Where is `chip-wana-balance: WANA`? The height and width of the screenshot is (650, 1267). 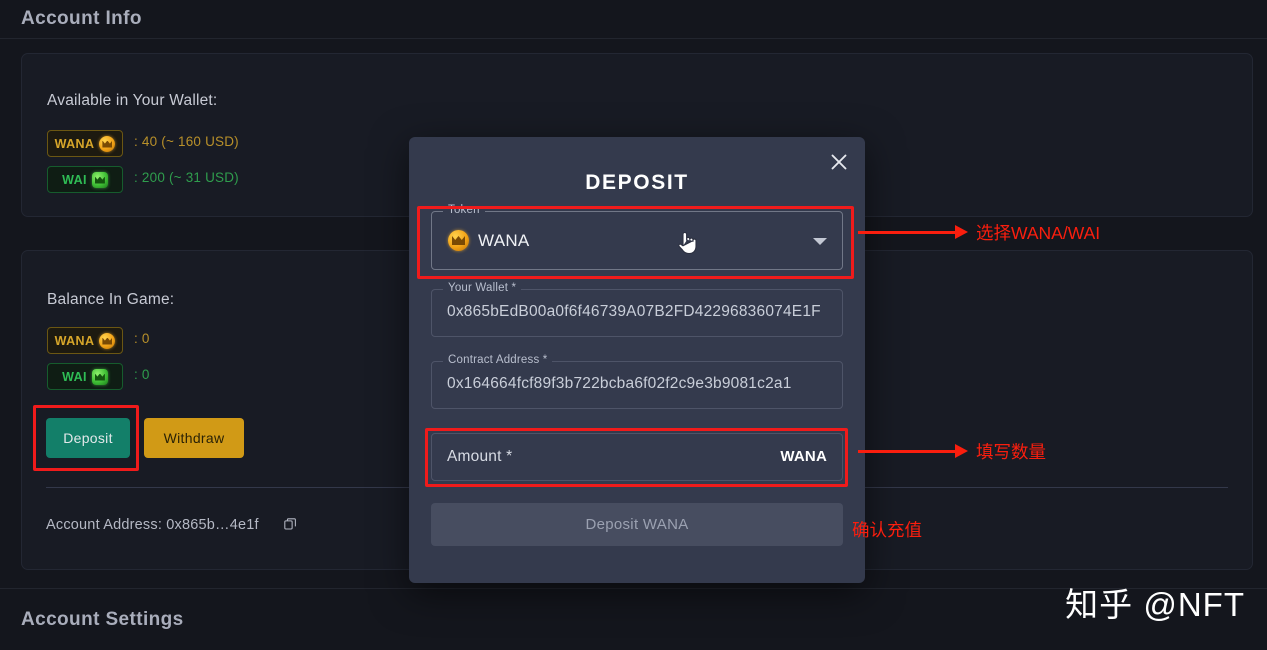
chip-wana-balance: WANA is located at coordinates (85, 340).